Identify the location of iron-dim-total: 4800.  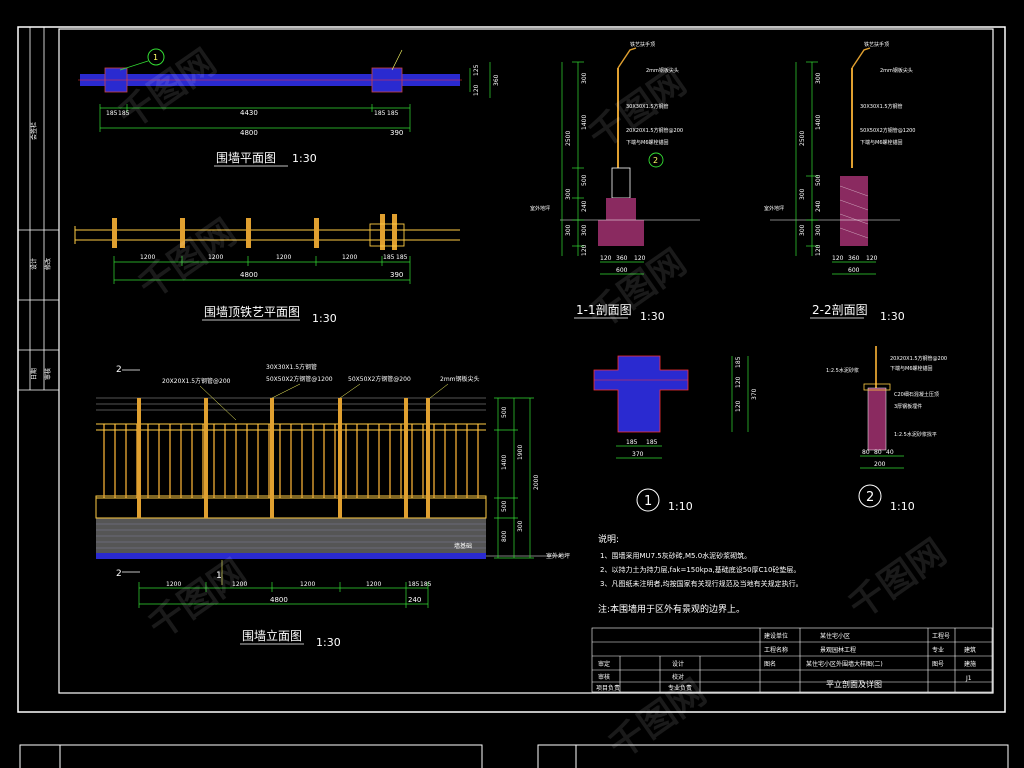
(249, 275).